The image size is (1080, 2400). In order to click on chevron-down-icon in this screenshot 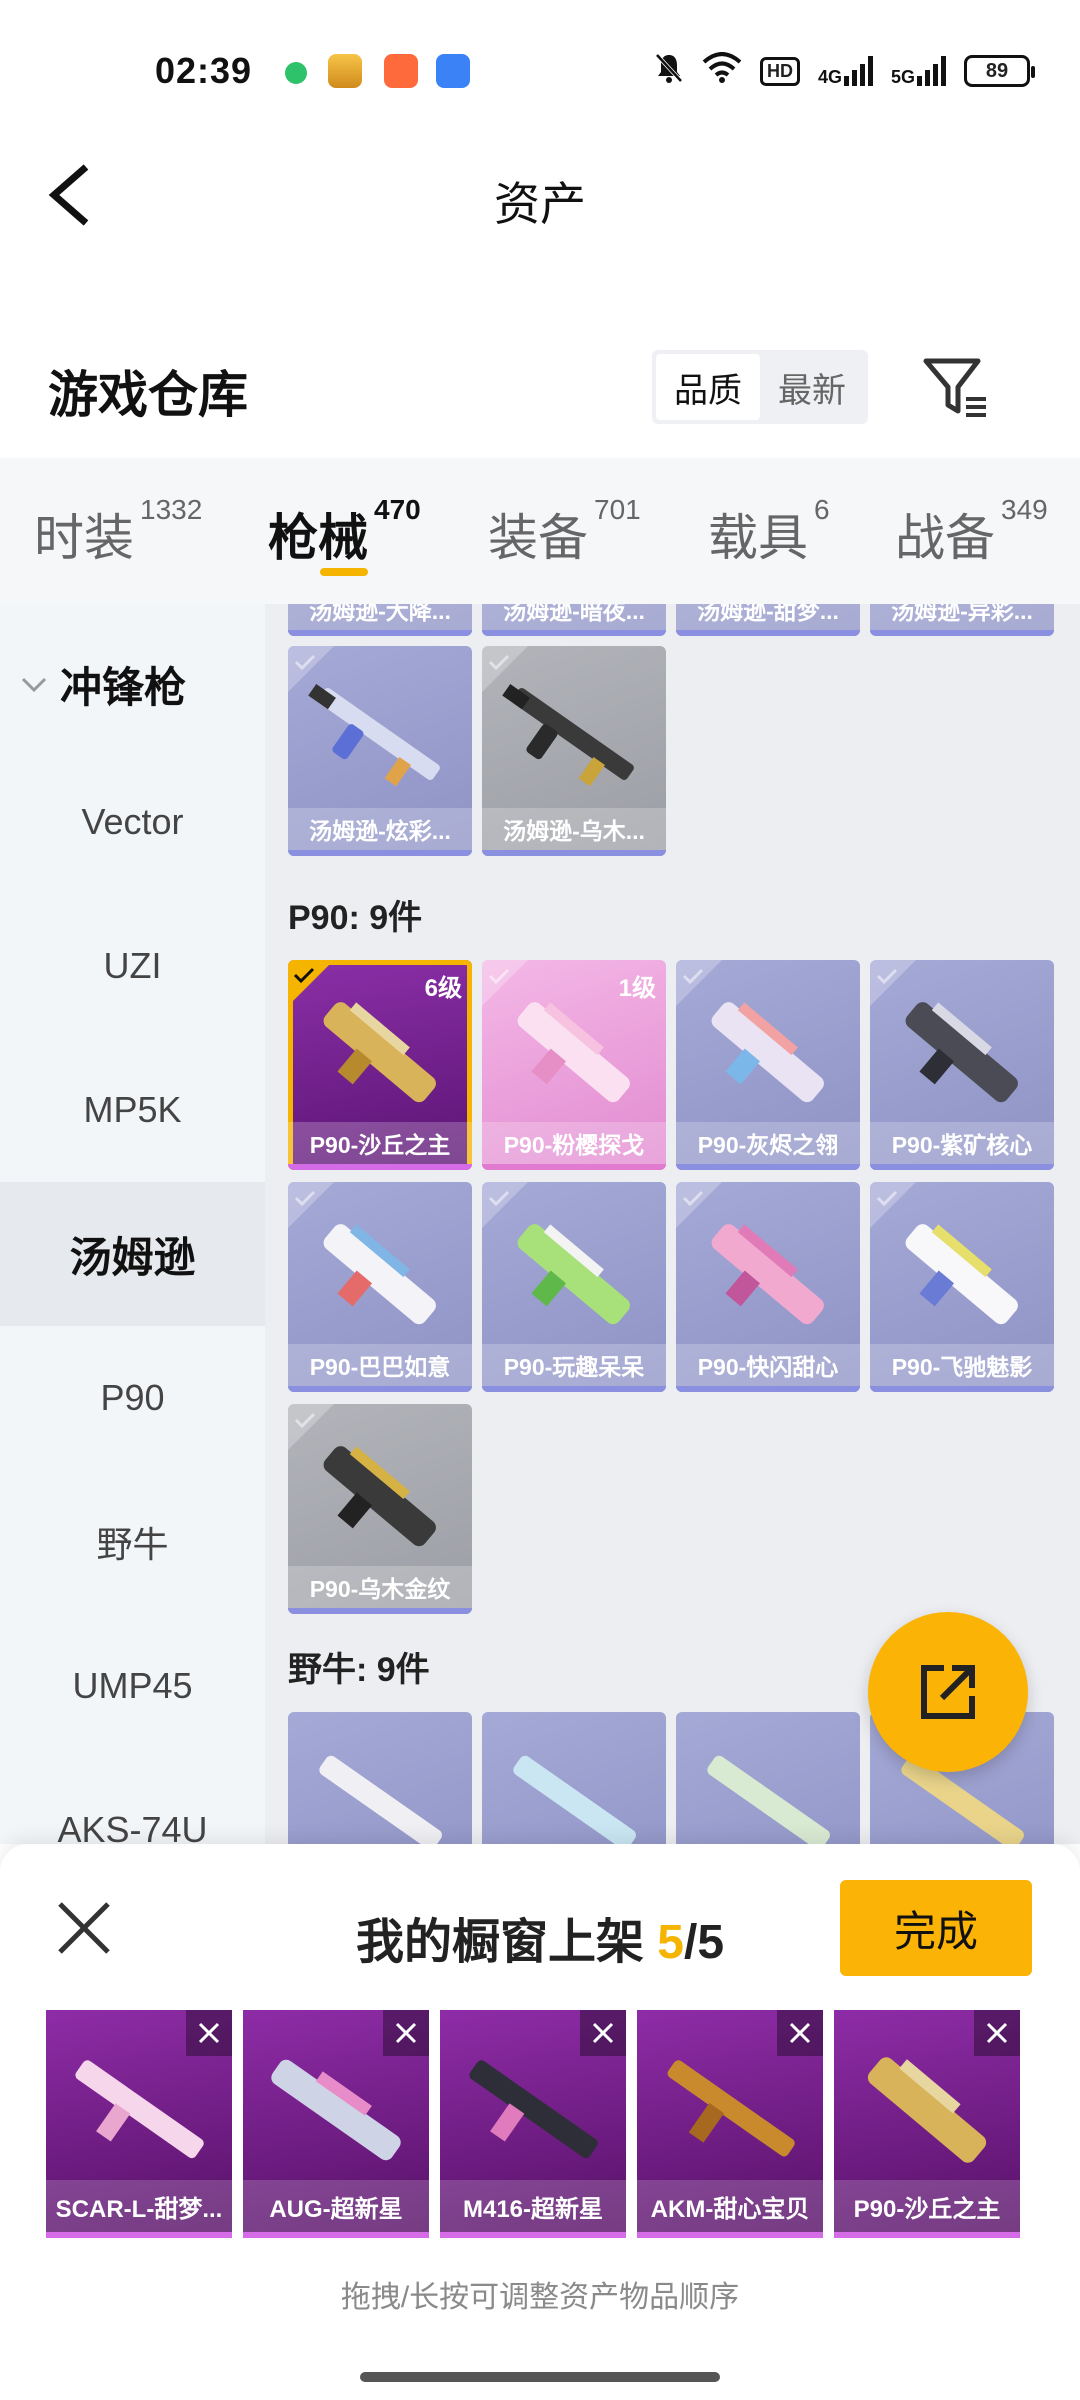, I will do `click(34, 684)`.